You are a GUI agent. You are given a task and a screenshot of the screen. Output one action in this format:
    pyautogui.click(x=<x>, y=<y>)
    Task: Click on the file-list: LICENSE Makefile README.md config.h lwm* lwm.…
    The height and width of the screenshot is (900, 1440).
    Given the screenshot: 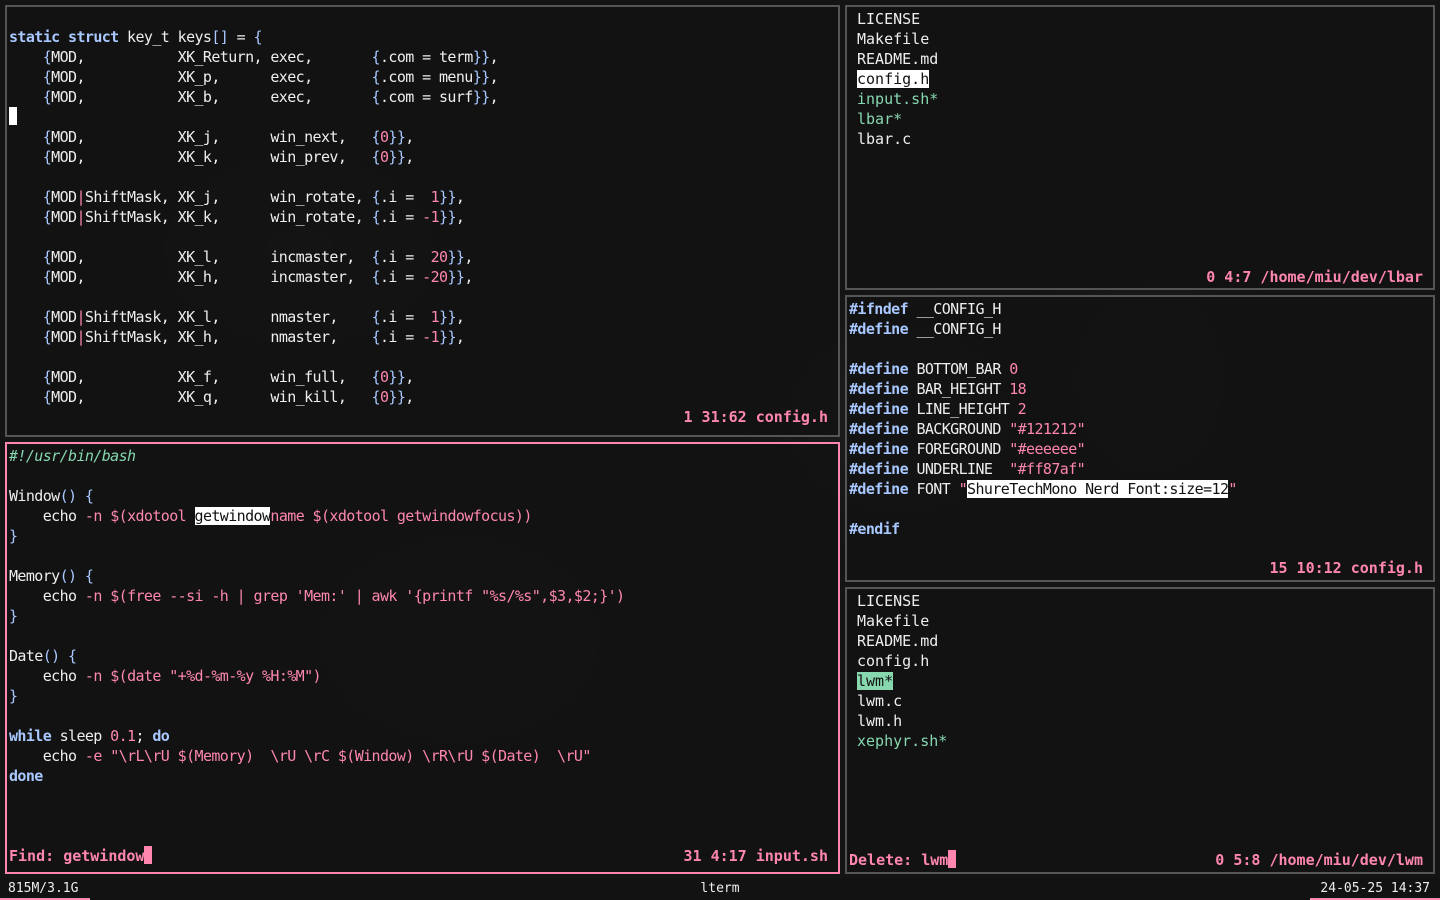 What is the action you would take?
    pyautogui.click(x=902, y=671)
    